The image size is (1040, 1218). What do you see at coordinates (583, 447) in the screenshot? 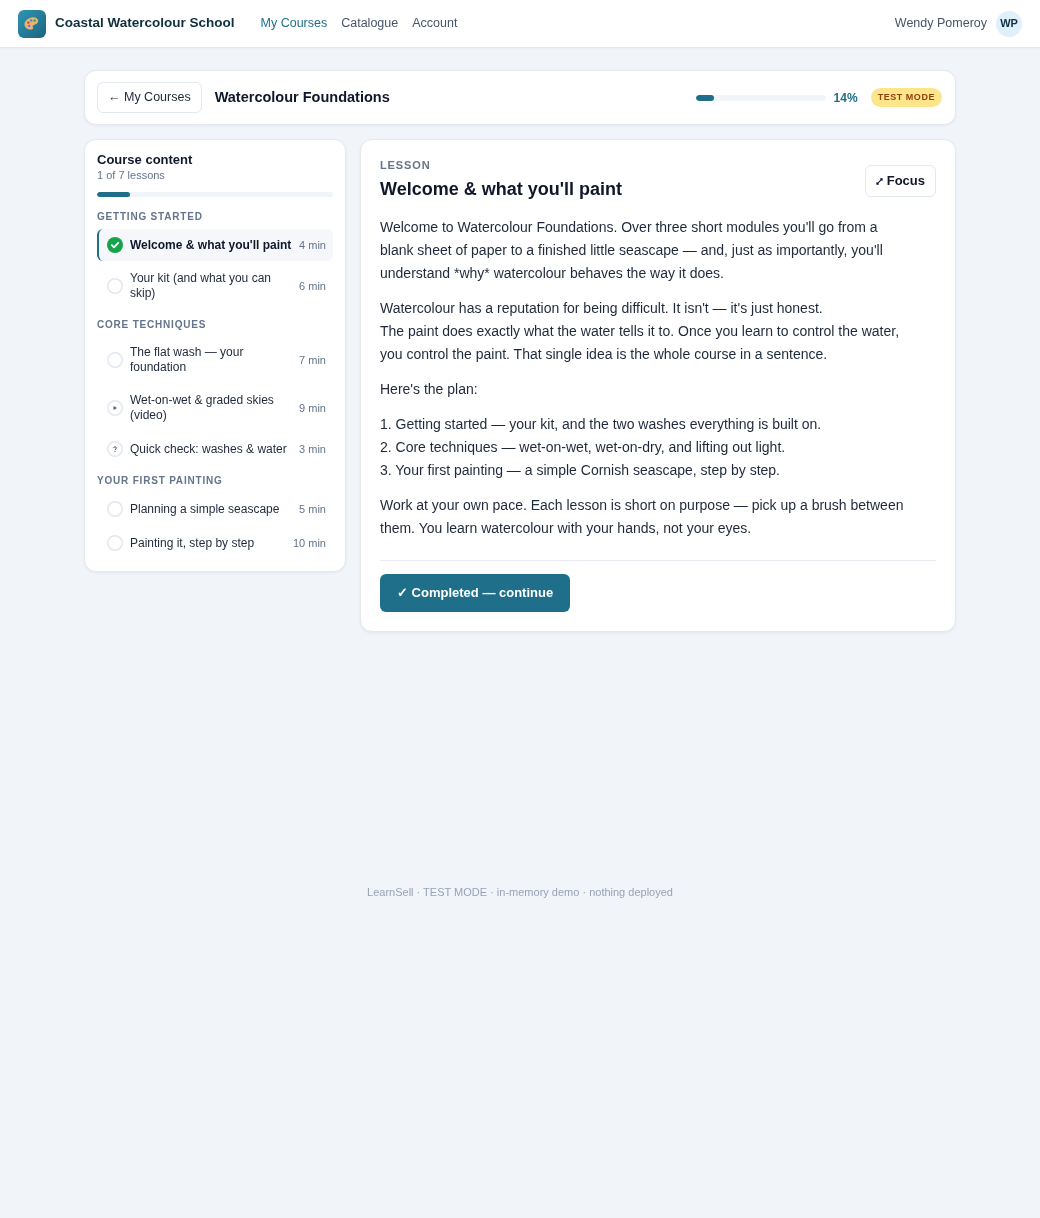
I see `plan-item: 2. Core techniques — wet-on-wet, wet-on-dry, and lifting out light.` at bounding box center [583, 447].